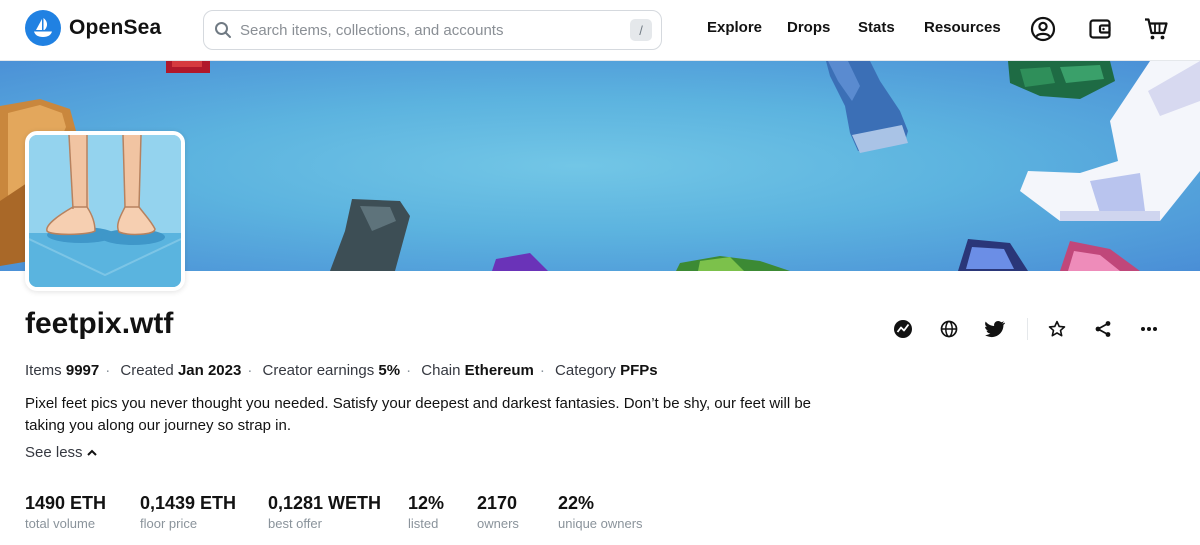 This screenshot has width=1200, height=545. I want to click on meta-category: Category PFPs, so click(606, 370).